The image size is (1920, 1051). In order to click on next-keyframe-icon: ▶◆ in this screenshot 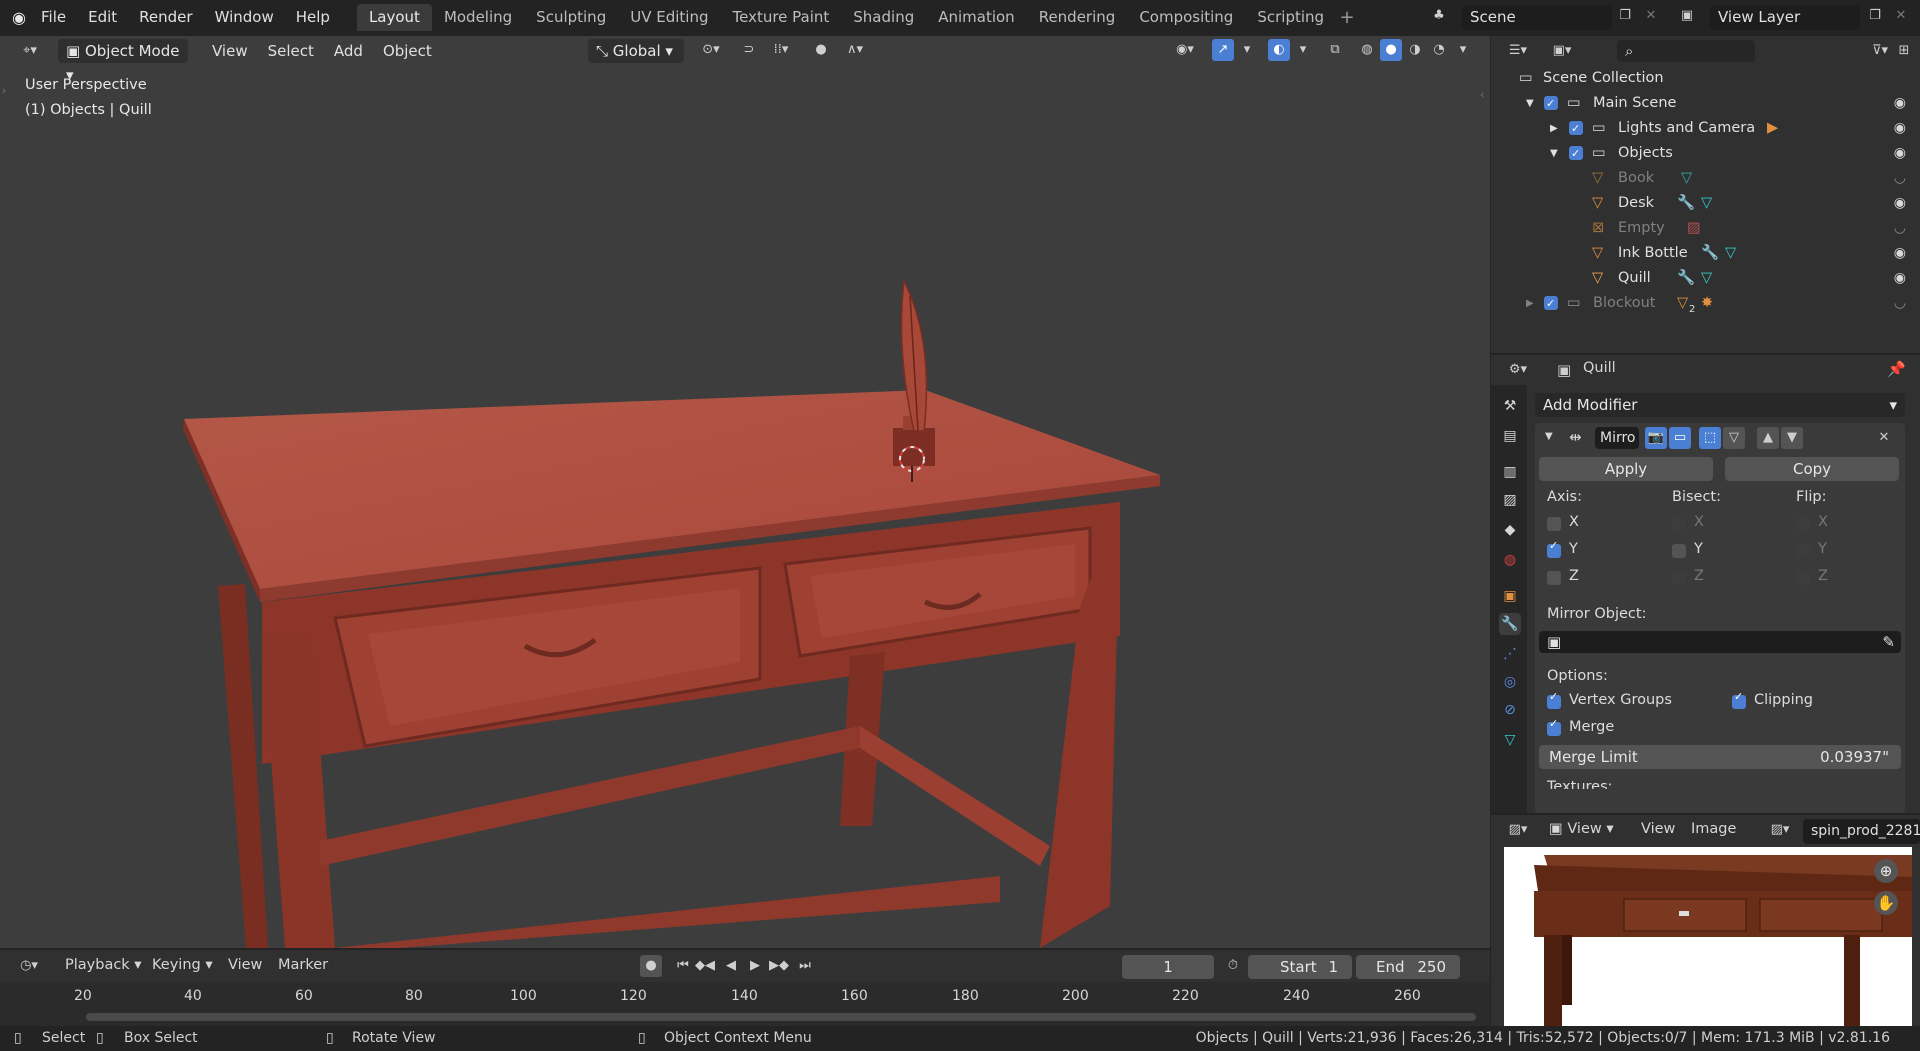, I will do `click(779, 966)`.